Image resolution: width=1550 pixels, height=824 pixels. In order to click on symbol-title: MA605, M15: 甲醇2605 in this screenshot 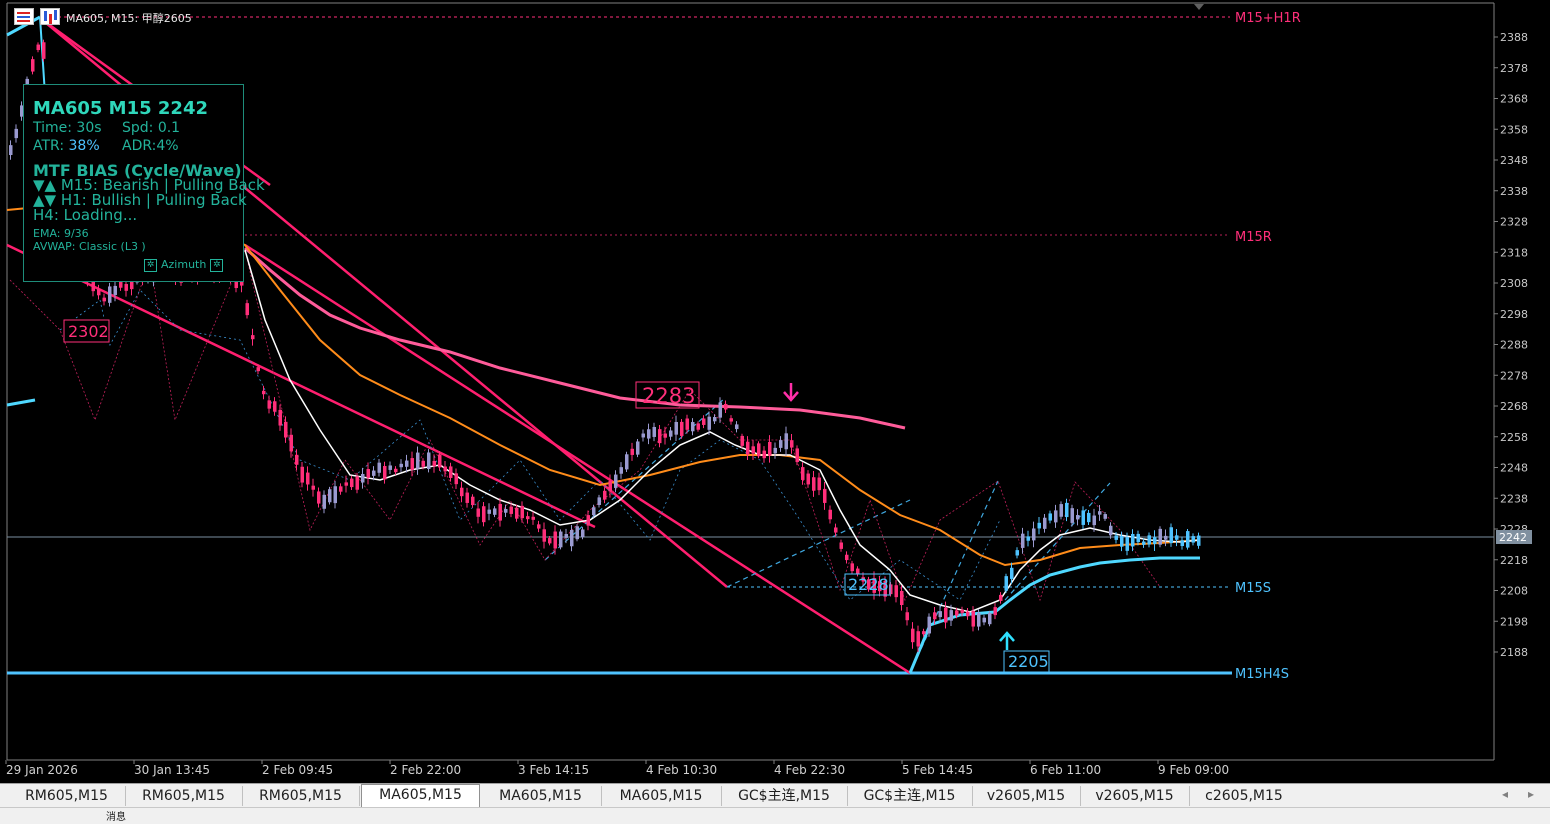, I will do `click(129, 18)`.